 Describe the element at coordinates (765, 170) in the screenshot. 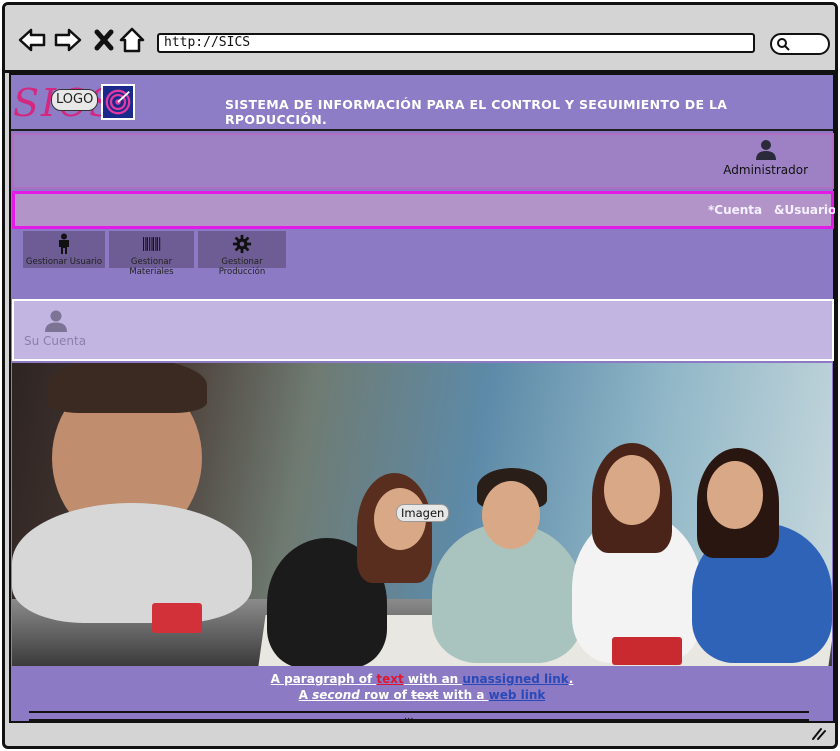

I see `admin-label: Administrador` at that location.